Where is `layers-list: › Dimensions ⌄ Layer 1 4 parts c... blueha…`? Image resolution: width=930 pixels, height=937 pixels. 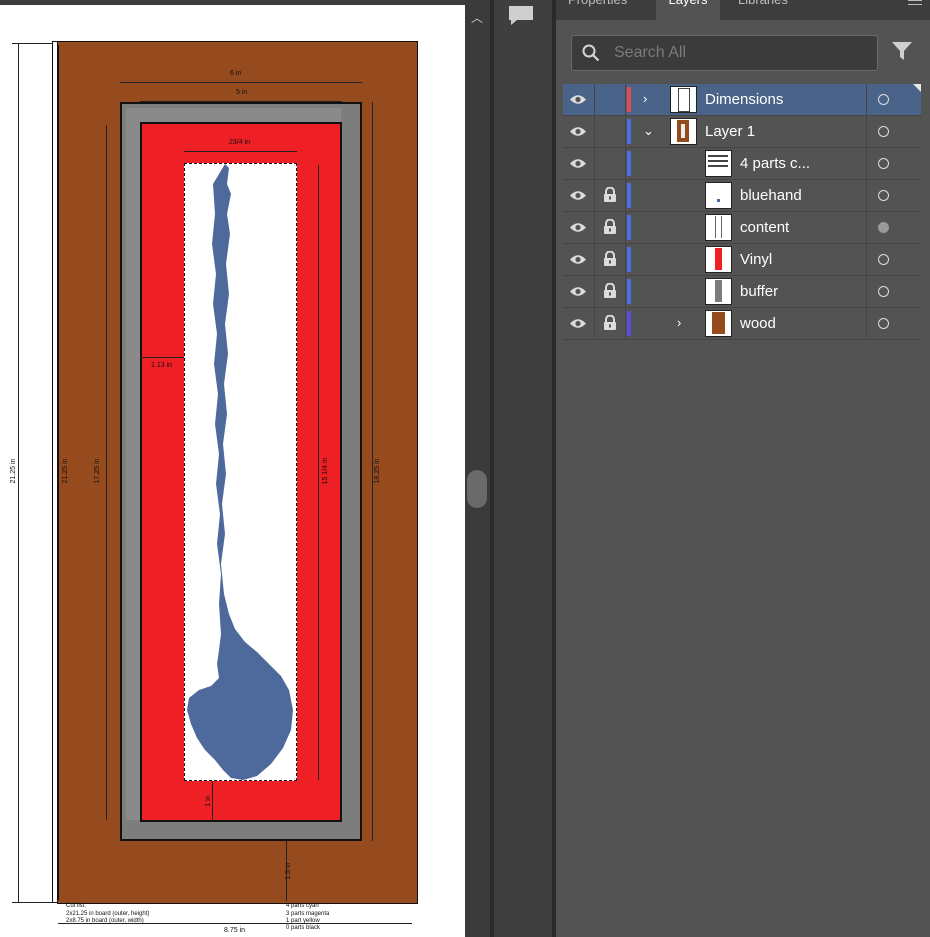
layers-list: › Dimensions ⌄ Layer 1 4 parts c... blueha… is located at coordinates (742, 212).